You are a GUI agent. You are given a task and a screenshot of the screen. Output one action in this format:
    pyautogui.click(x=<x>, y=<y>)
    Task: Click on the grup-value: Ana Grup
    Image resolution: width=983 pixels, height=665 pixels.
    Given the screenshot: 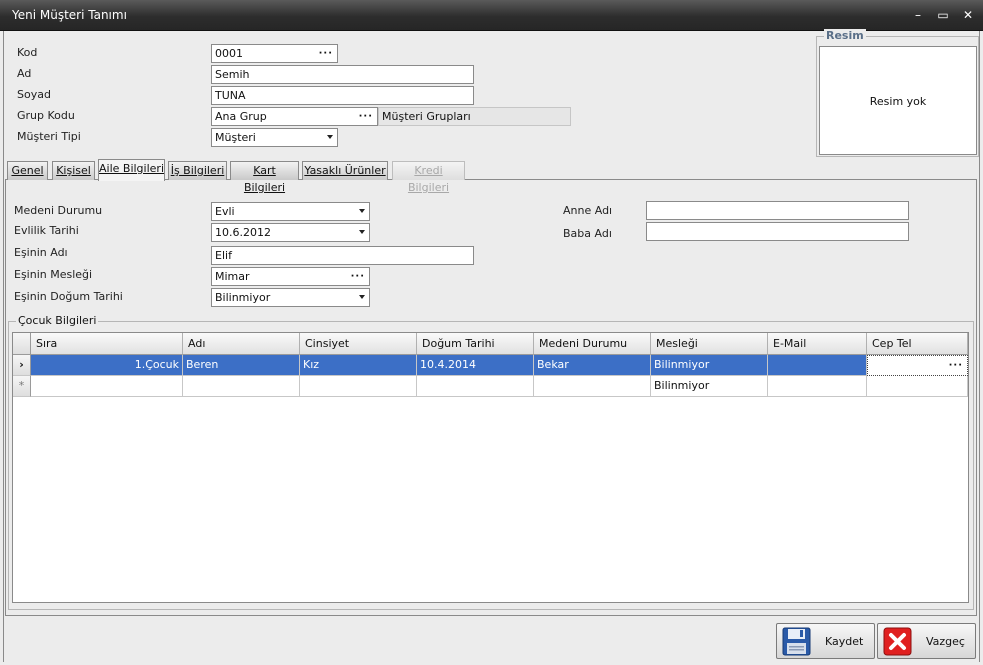 What is the action you would take?
    pyautogui.click(x=241, y=116)
    